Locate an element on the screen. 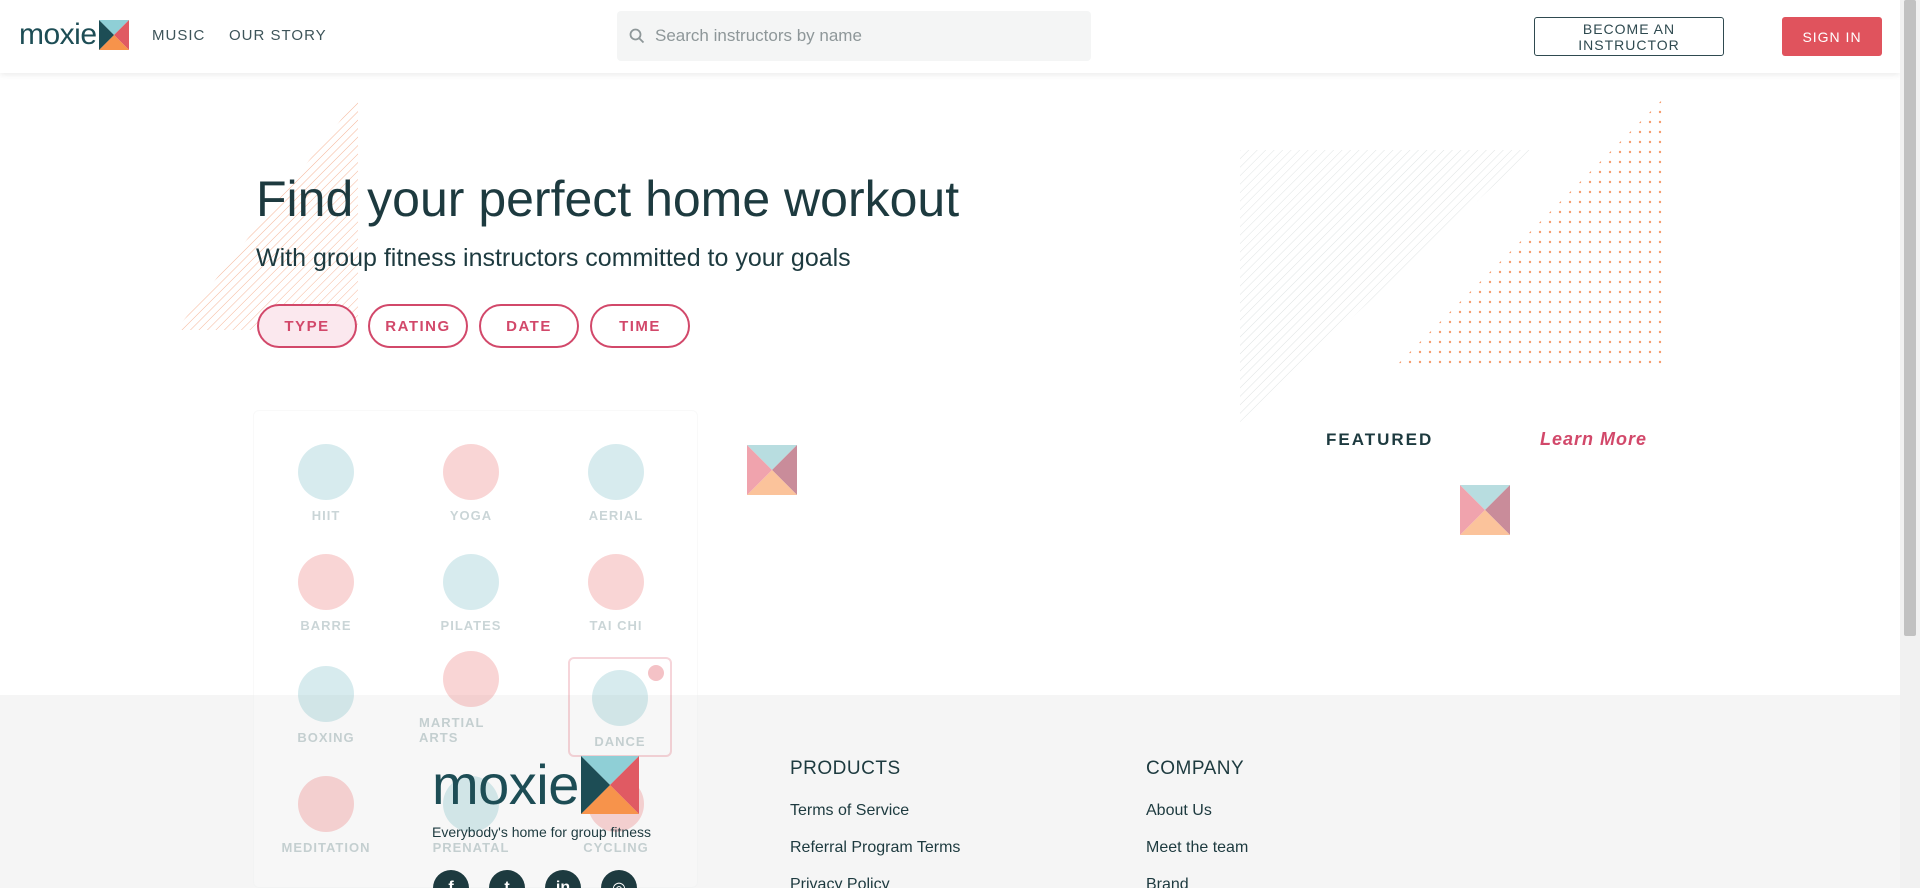 This screenshot has height=888, width=1920. moxie-logo: moxie is located at coordinates (74, 35).